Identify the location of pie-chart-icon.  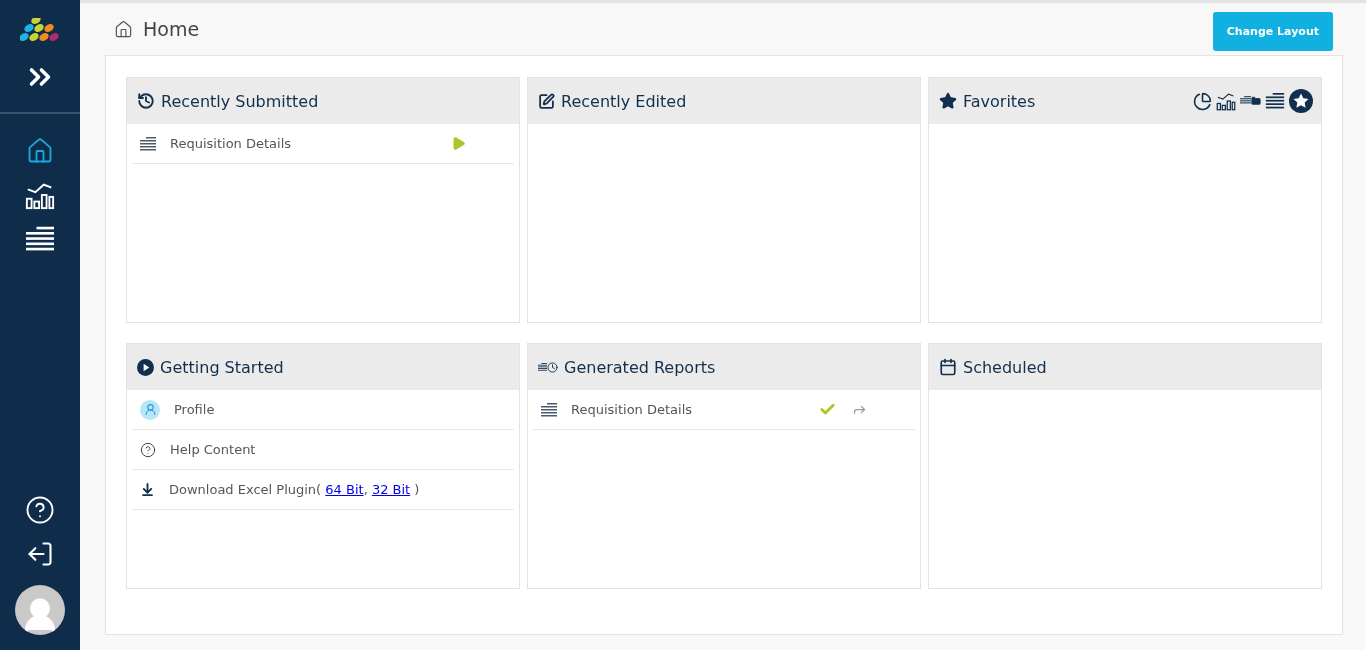
(1202, 101).